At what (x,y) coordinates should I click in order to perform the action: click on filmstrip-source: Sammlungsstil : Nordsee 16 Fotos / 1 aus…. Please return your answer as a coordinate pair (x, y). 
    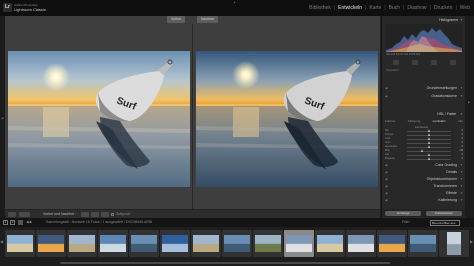
    Looking at the image, I should click on (99, 222).